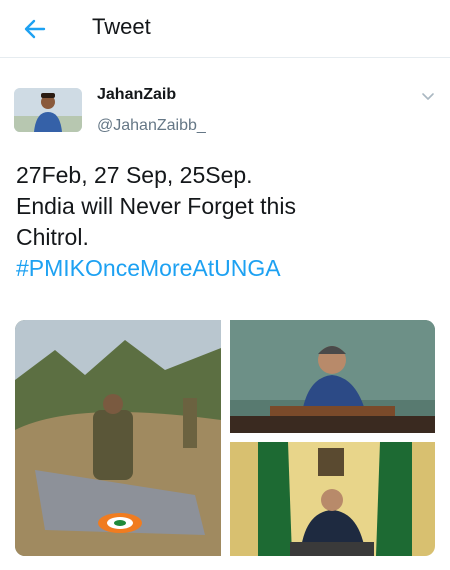 The width and height of the screenshot is (450, 570). I want to click on tweet-menu-button, so click(428, 96).